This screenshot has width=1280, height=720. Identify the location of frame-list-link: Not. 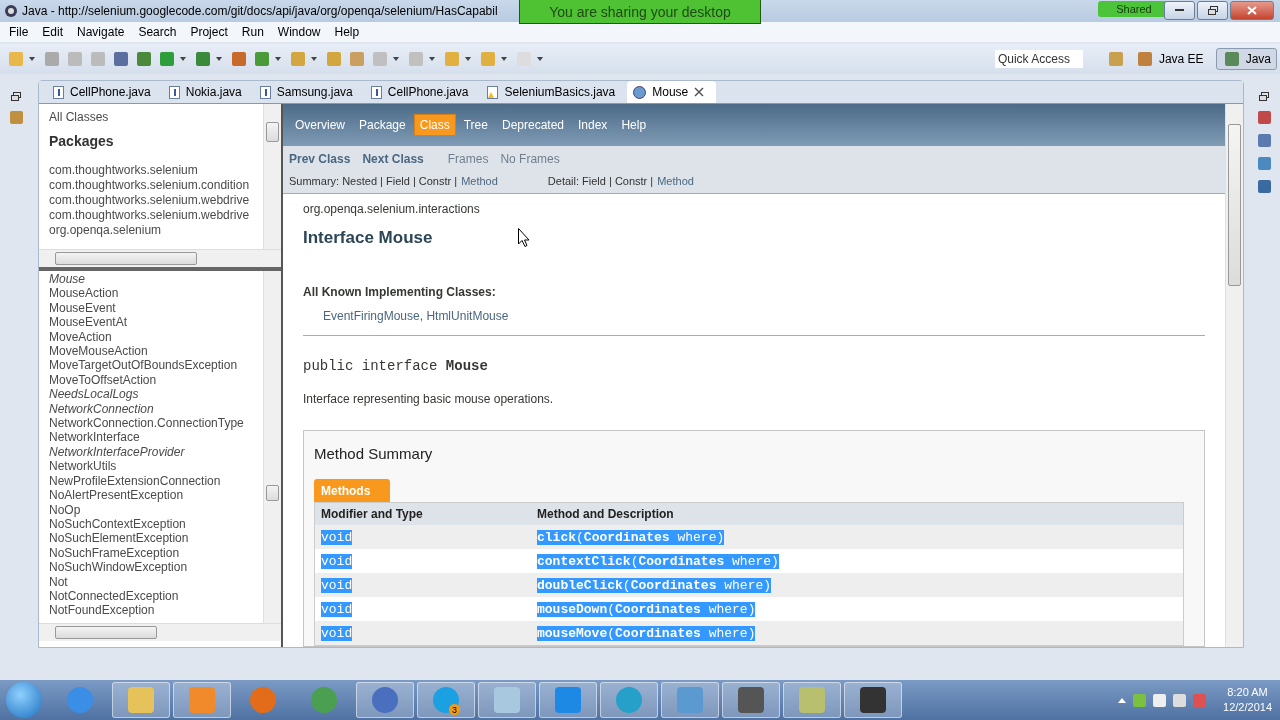
(156, 581).